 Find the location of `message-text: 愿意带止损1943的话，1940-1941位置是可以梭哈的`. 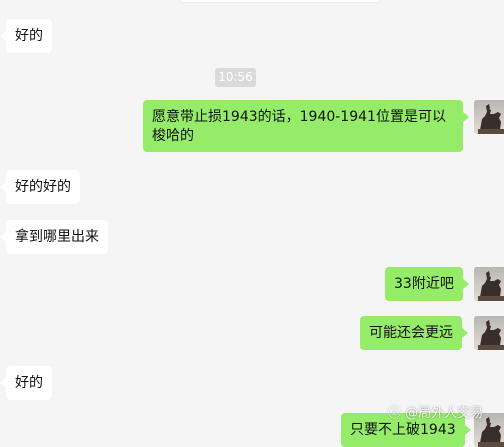

message-text: 愿意带止损1943的话，1940-1941位置是可以梭哈的 is located at coordinates (299, 126).